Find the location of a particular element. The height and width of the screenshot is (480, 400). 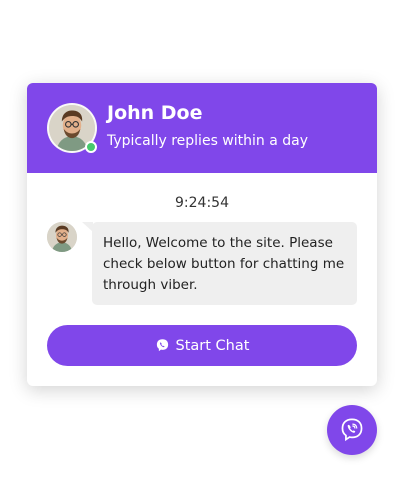

online-status-dot is located at coordinates (91, 147).